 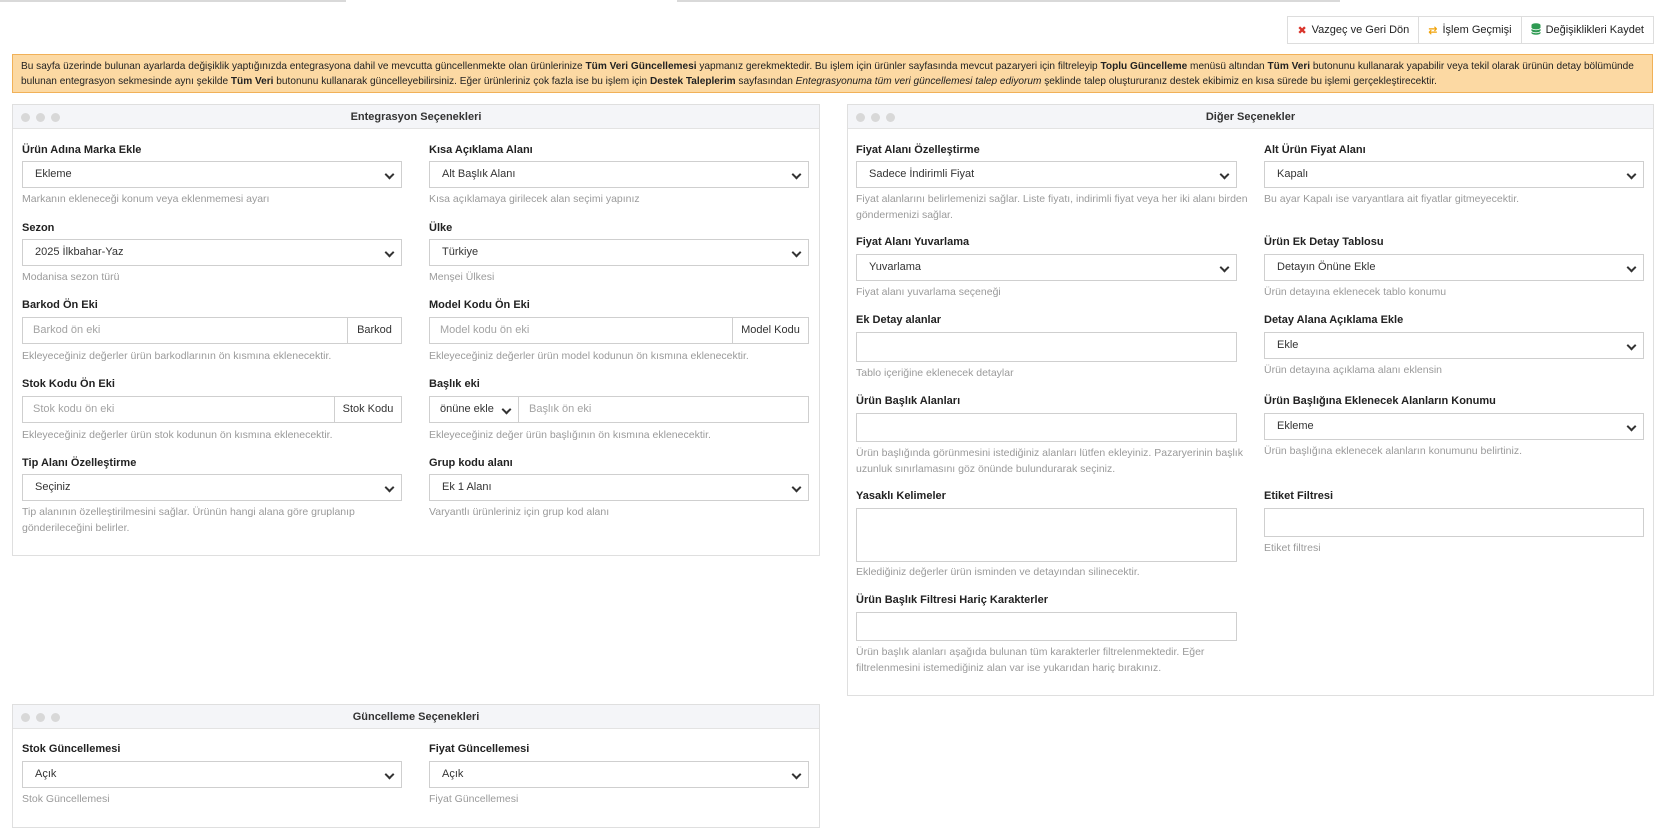 I want to click on title-filter-input, so click(x=1046, y=626).